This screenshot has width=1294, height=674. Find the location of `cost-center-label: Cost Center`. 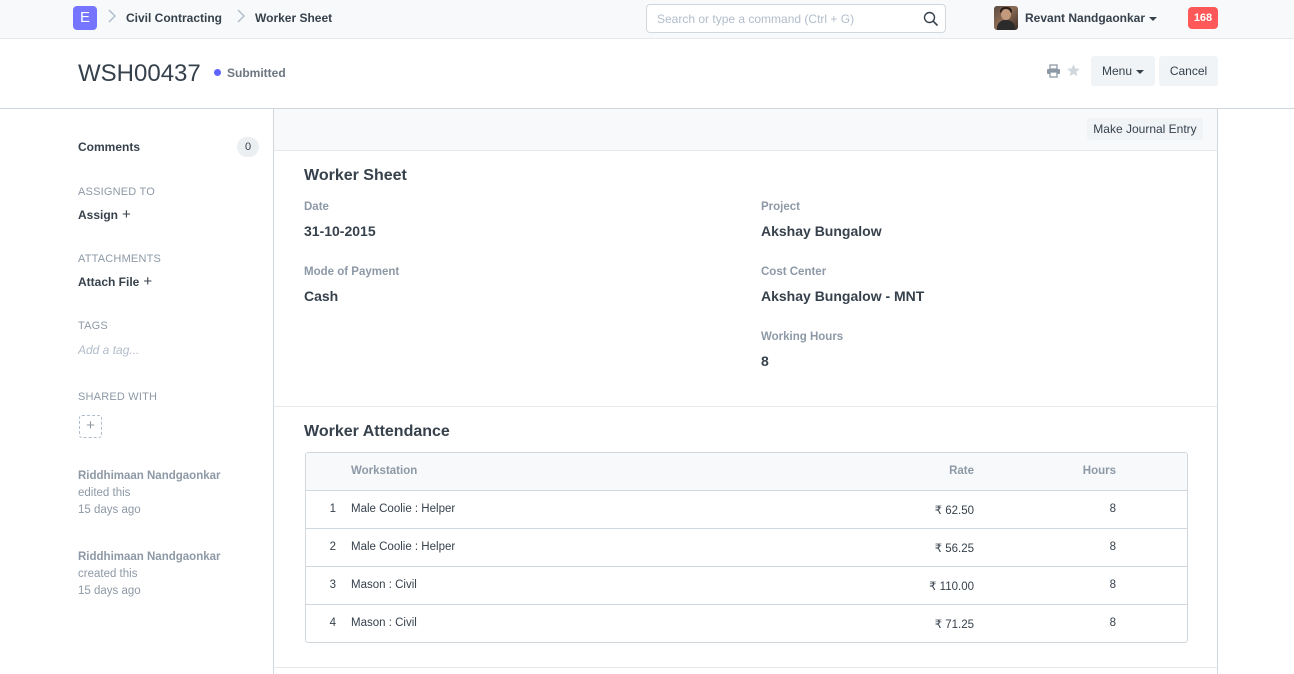

cost-center-label: Cost Center is located at coordinates (794, 272).